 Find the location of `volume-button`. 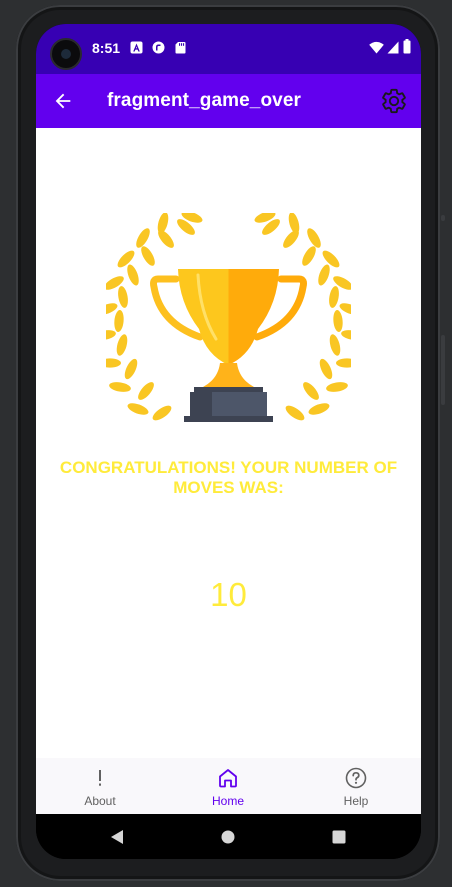

volume-button is located at coordinates (443, 370).